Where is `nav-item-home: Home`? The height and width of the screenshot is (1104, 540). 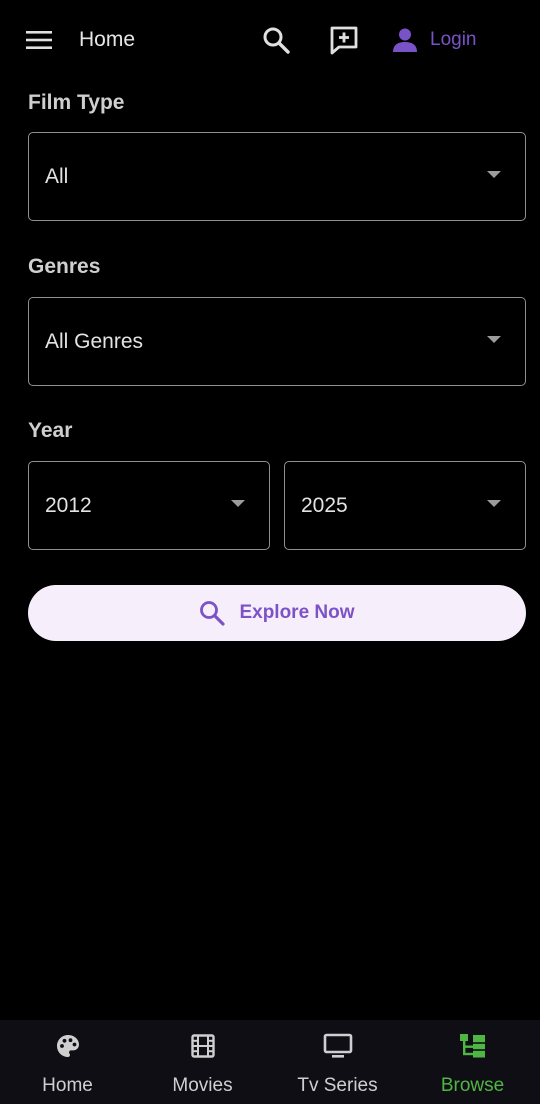
nav-item-home: Home is located at coordinates (67, 1062).